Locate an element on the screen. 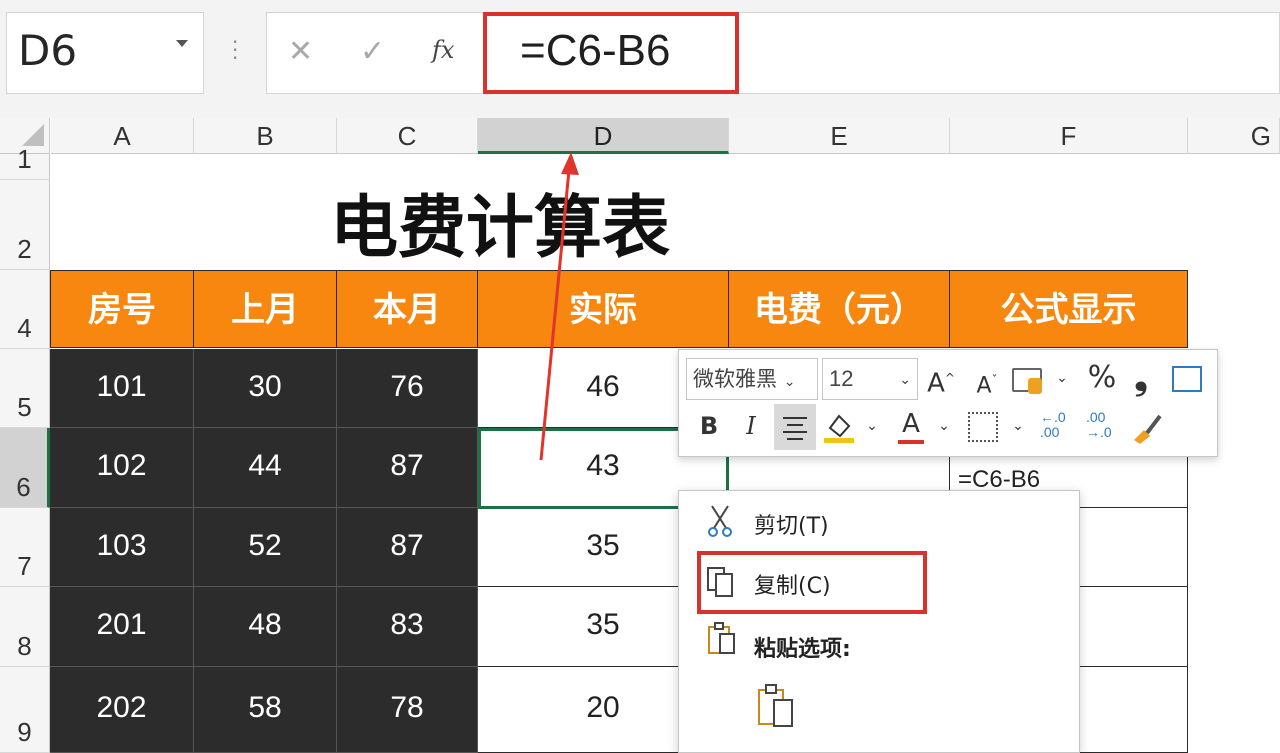 The image size is (1280, 753). column-header-a: A is located at coordinates (122, 136).